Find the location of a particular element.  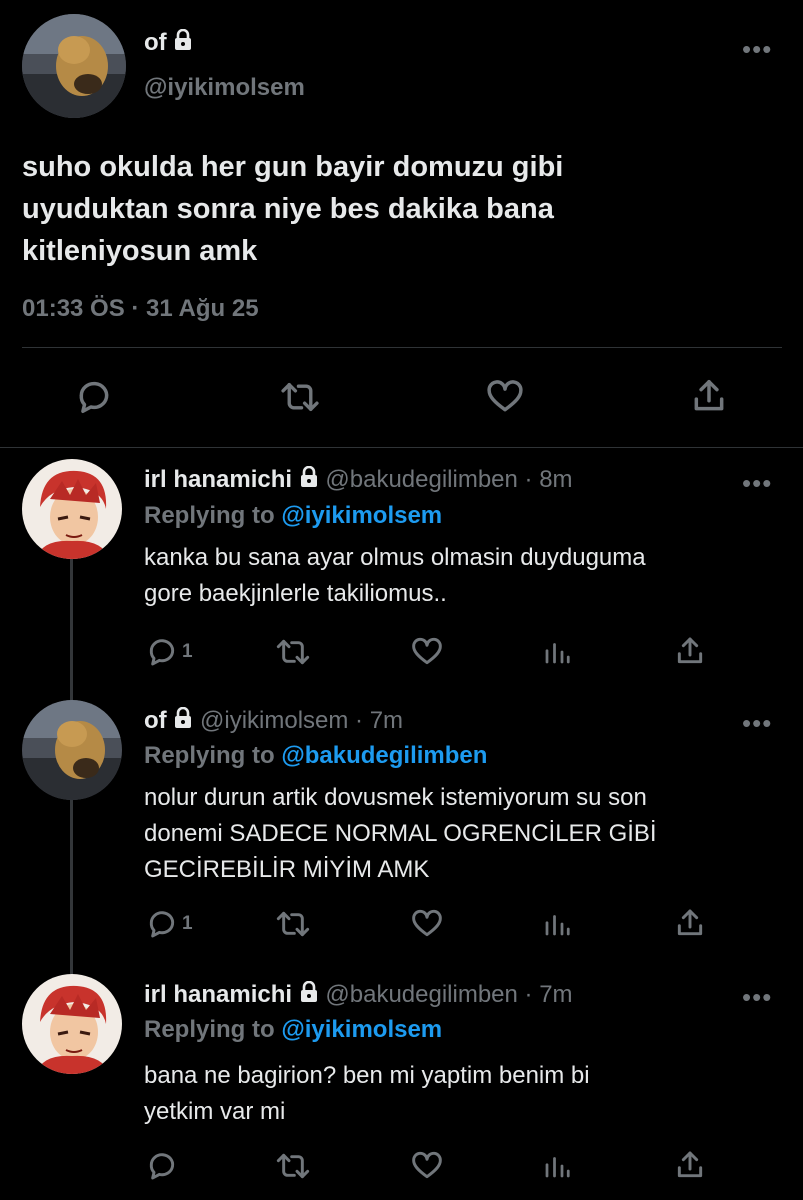

reply-header: irl hanamichi @bakudegilimben · 7m is located at coordinates (358, 995).